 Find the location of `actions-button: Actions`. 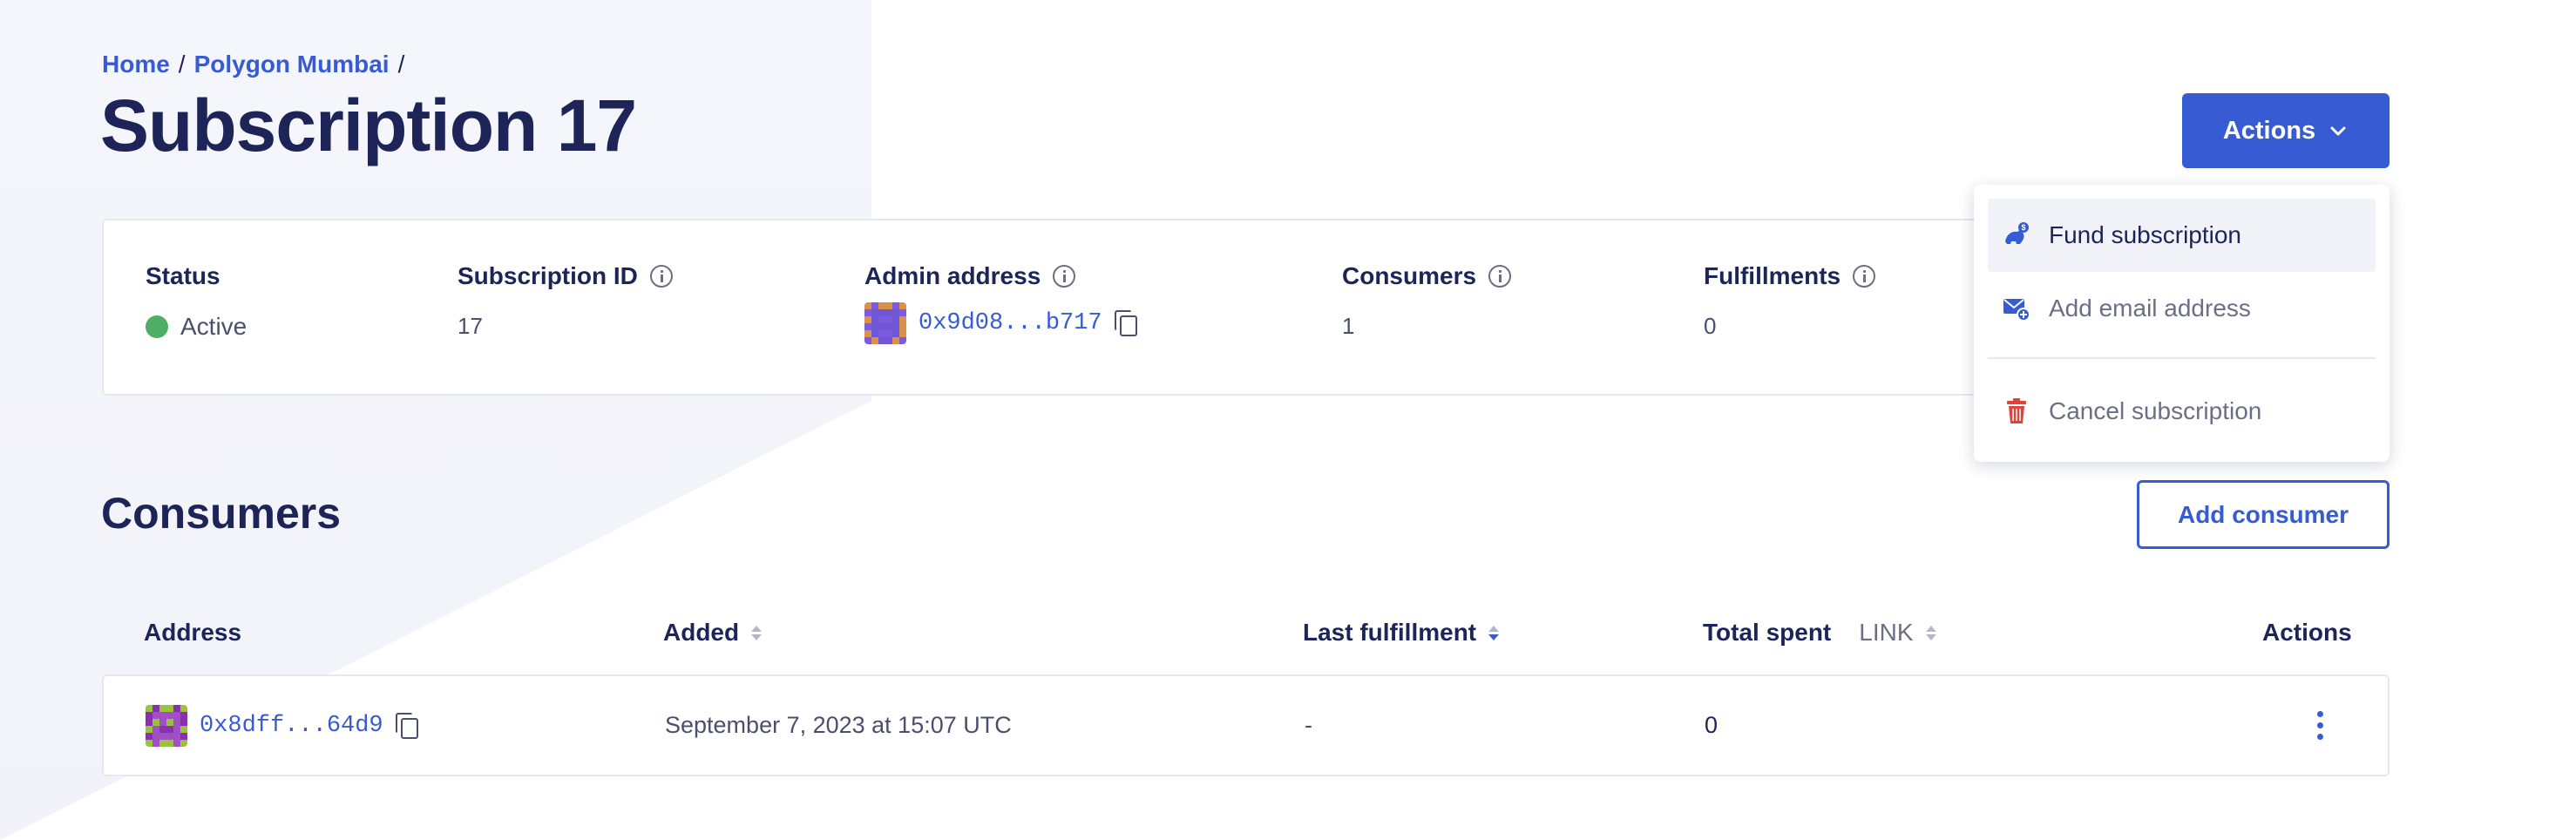

actions-button: Actions is located at coordinates (2286, 130).